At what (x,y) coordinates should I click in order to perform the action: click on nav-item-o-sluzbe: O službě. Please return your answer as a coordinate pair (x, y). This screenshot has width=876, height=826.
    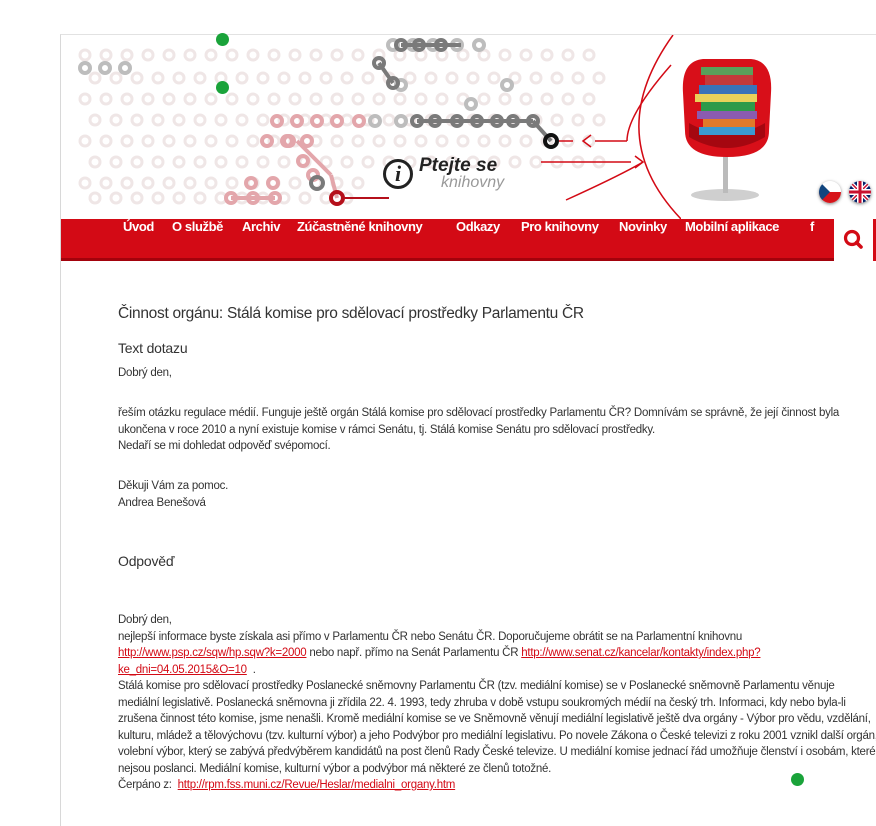
    Looking at the image, I should click on (197, 238).